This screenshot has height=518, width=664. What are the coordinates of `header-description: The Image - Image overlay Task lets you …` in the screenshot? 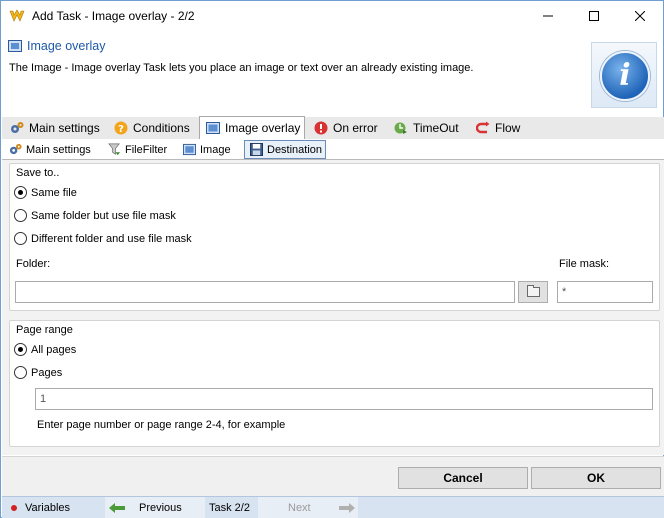 It's located at (241, 68).